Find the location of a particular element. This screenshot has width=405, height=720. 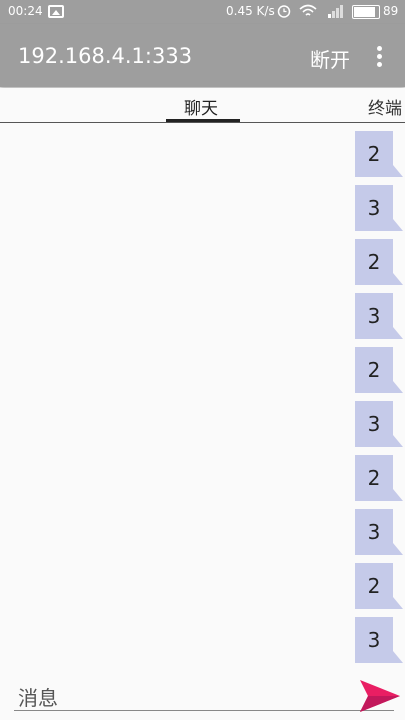

compose-bar: 消息 is located at coordinates (202, 696).